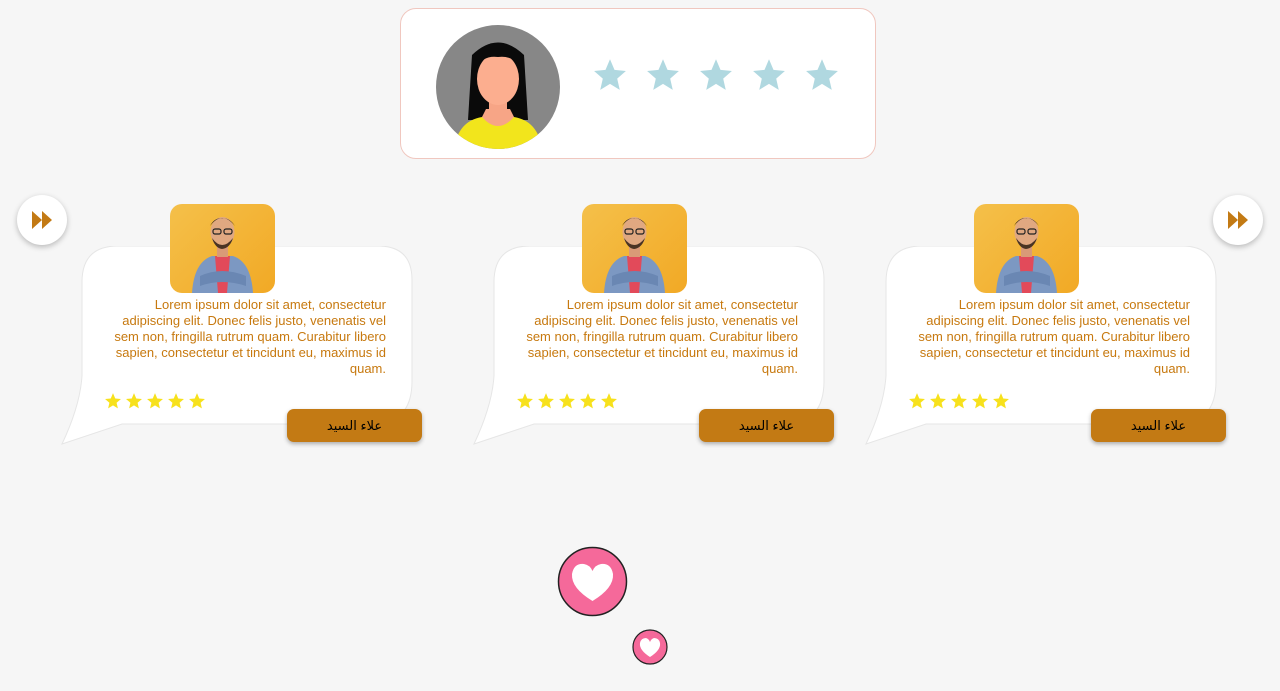  Describe the element at coordinates (498, 87) in the screenshot. I see `woman-avatar-icon` at that location.